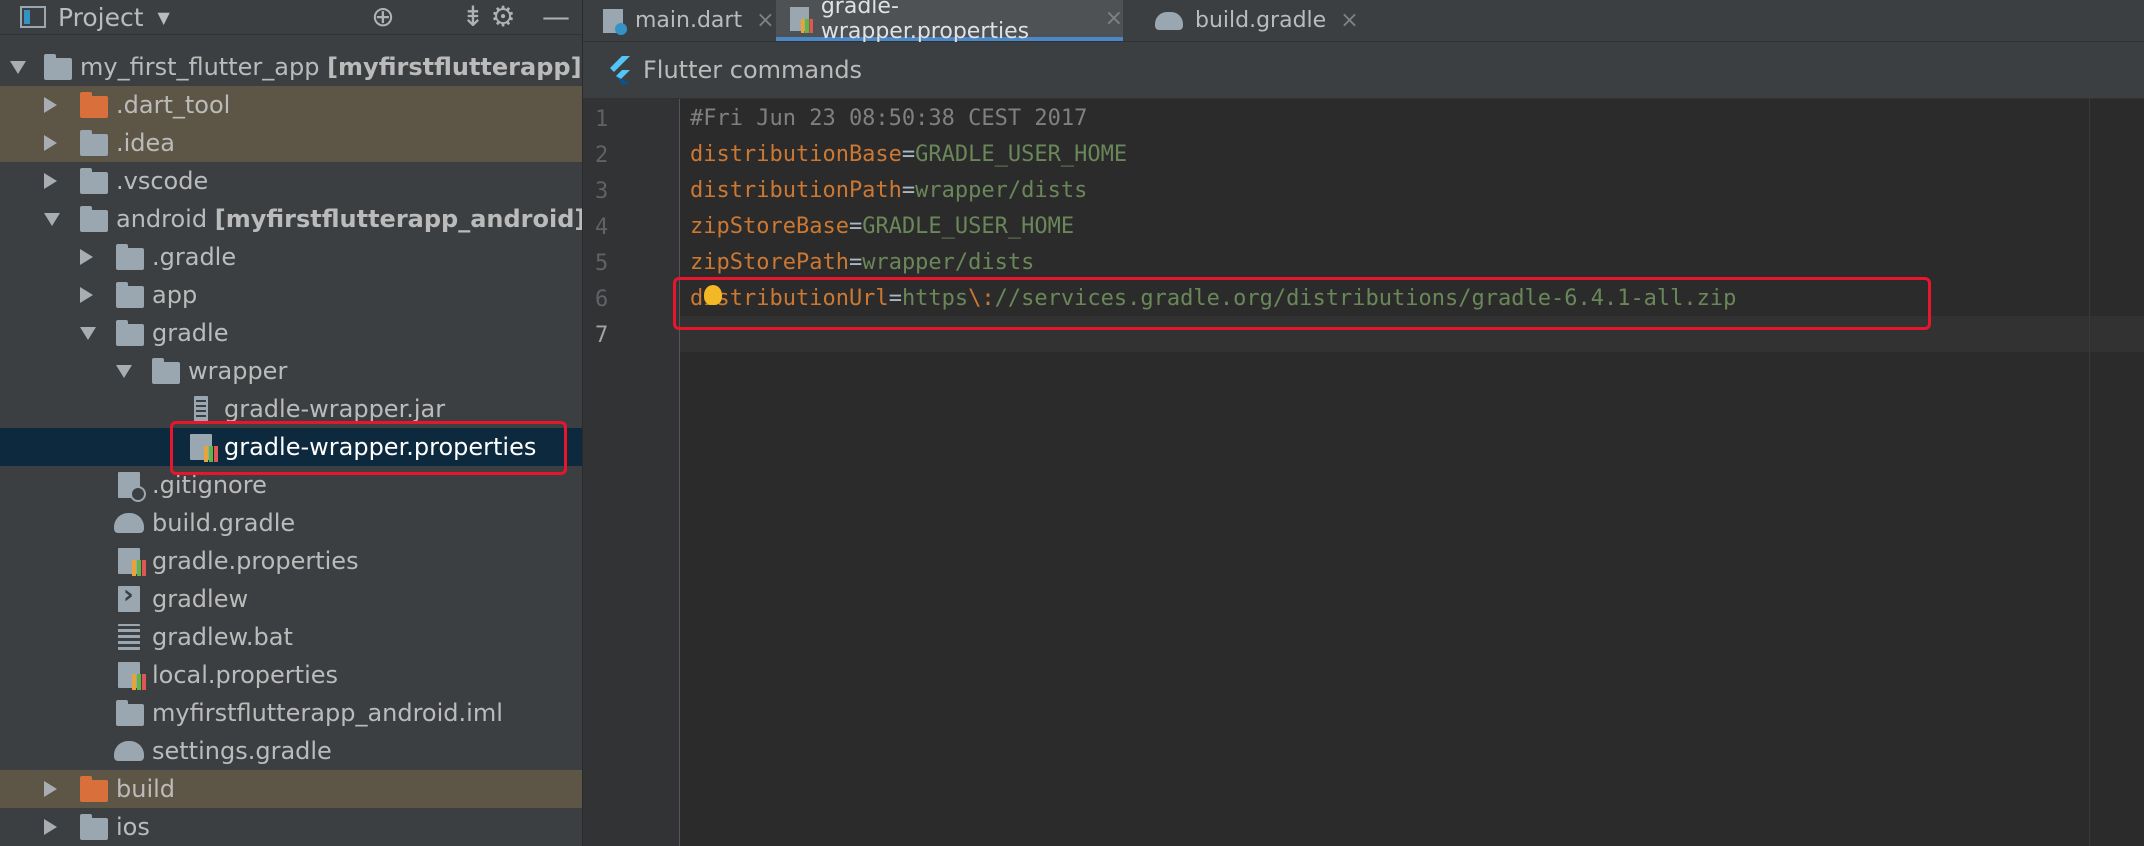 This screenshot has height=846, width=2144. Describe the element at coordinates (1261, 20) in the screenshot. I see `tab-label: build.gradle` at that location.